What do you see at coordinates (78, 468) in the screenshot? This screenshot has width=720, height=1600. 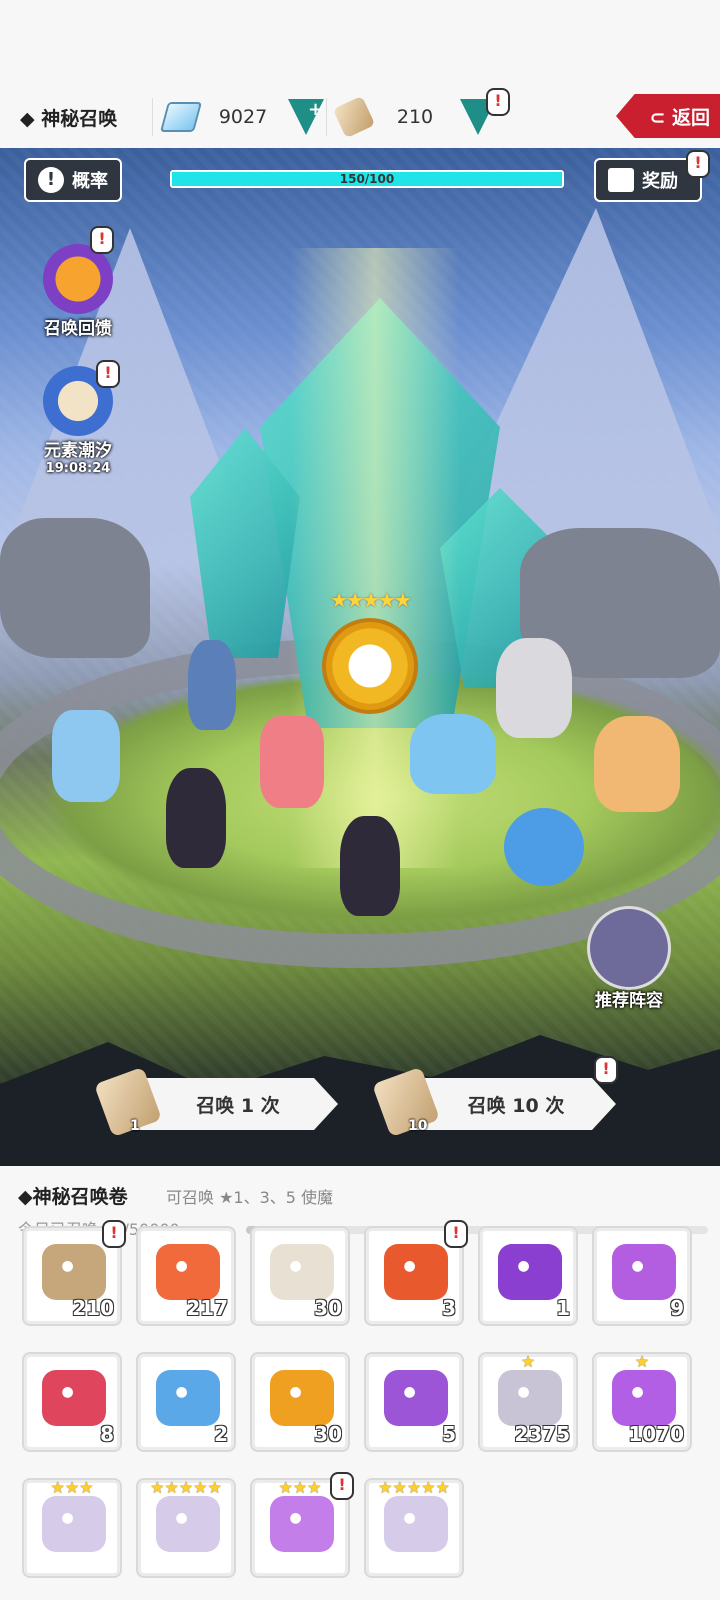 I see `element-tide-timer: 19:08:24` at bounding box center [78, 468].